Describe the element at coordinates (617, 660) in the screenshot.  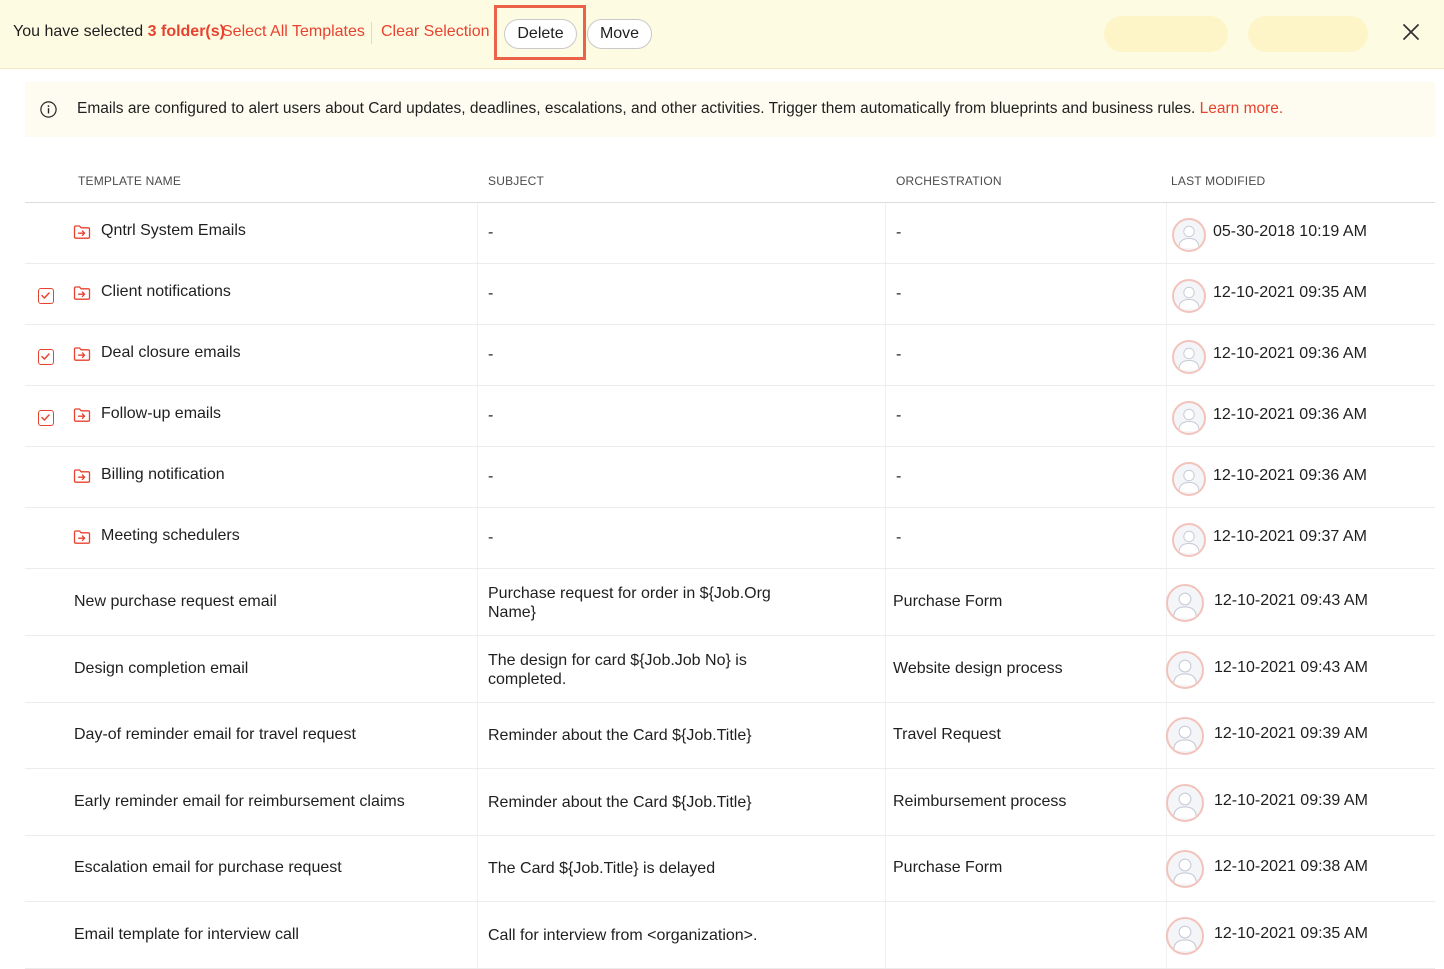
I see `subject-line: The design for card ${Job.Job No} is` at that location.